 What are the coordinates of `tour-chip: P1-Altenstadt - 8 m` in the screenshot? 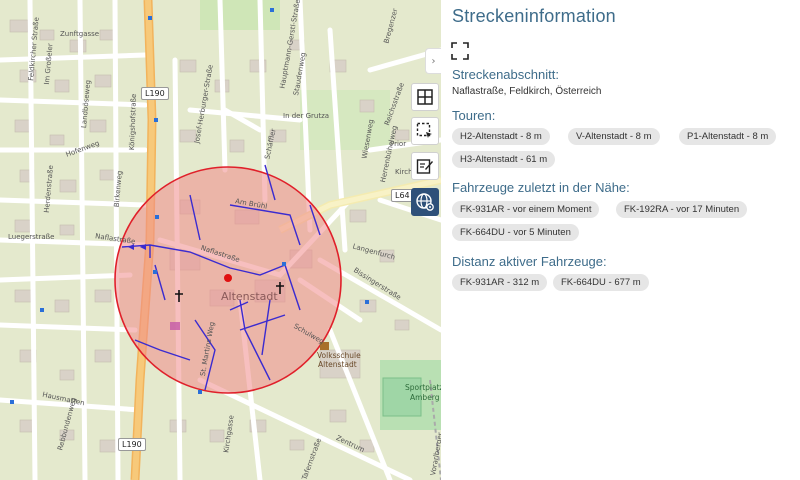 It's located at (728, 136).